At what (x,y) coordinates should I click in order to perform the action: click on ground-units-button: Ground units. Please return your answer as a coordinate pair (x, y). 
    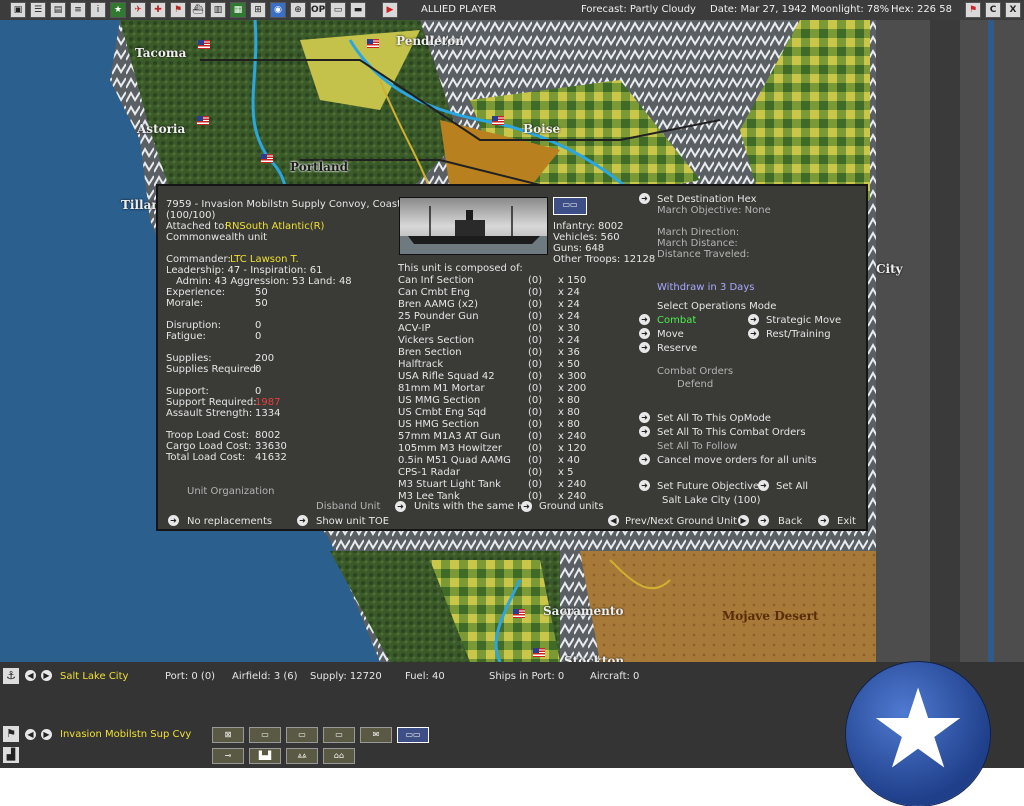
    Looking at the image, I should click on (571, 506).